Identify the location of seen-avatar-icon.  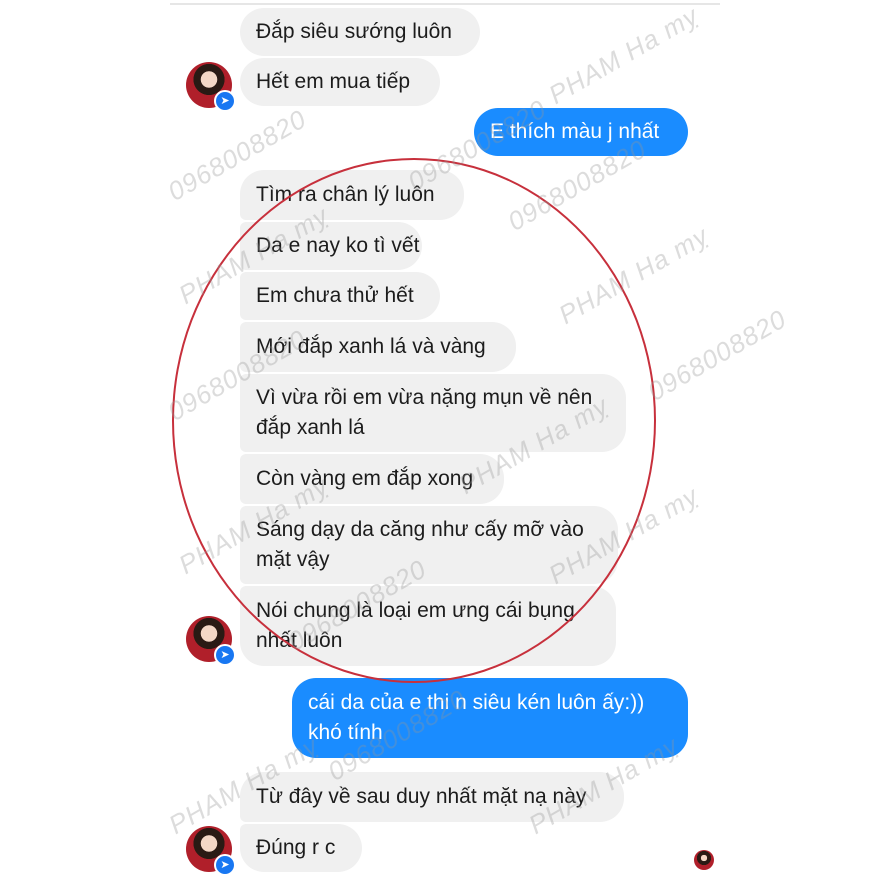
(704, 860).